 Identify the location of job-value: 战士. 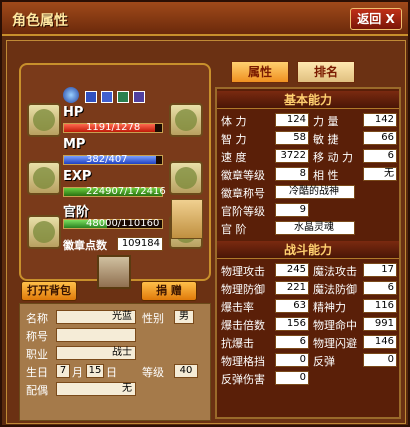
(96, 353).